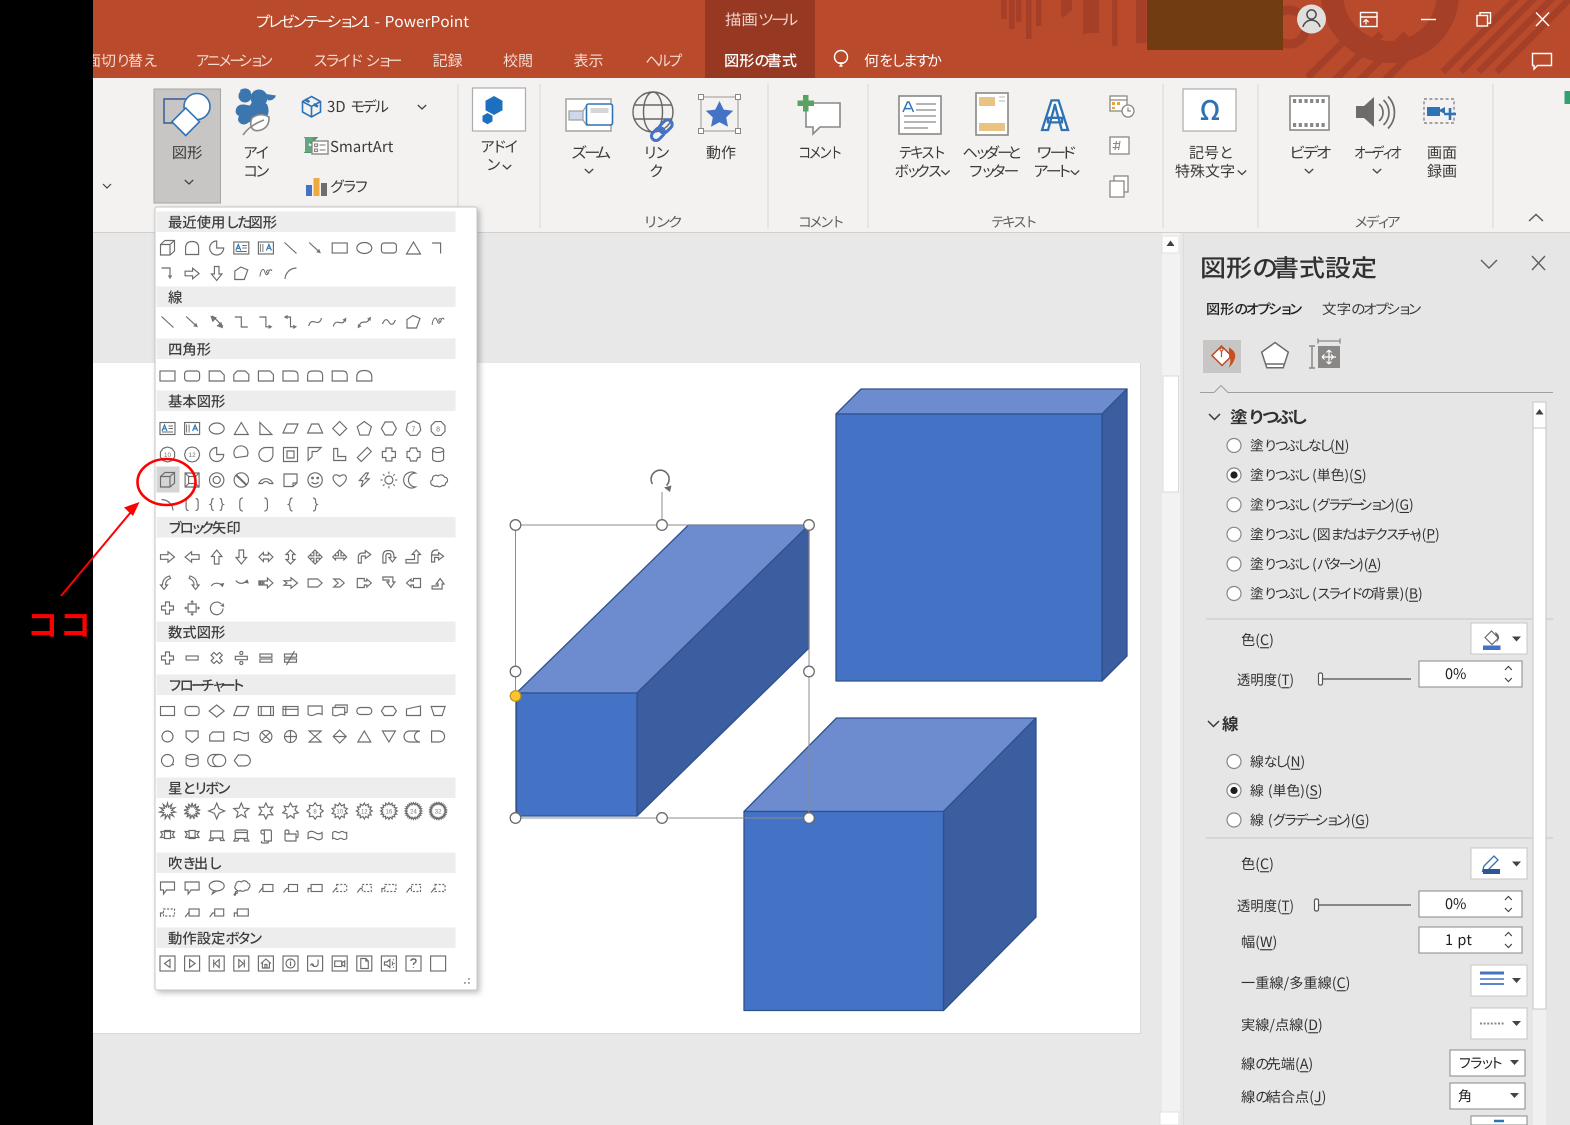  Describe the element at coordinates (413, 813) in the screenshot. I see `svg-text: 24` at that location.